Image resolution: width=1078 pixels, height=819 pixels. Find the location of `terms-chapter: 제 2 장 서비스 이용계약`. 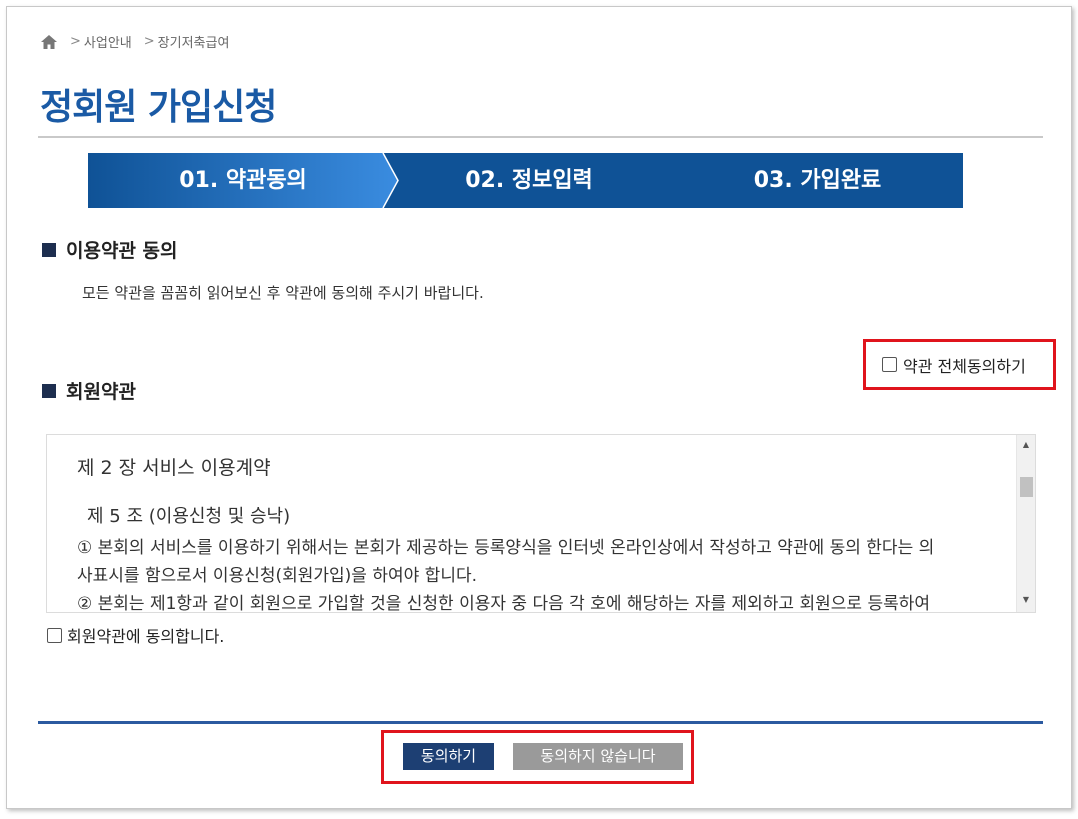

terms-chapter: 제 2 장 서비스 이용계약 is located at coordinates (174, 468).